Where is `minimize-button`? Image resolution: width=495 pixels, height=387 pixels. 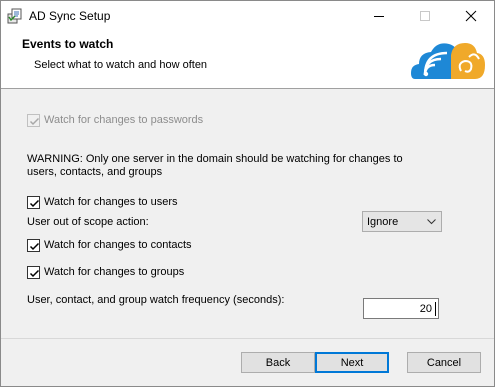
minimize-button is located at coordinates (379, 16).